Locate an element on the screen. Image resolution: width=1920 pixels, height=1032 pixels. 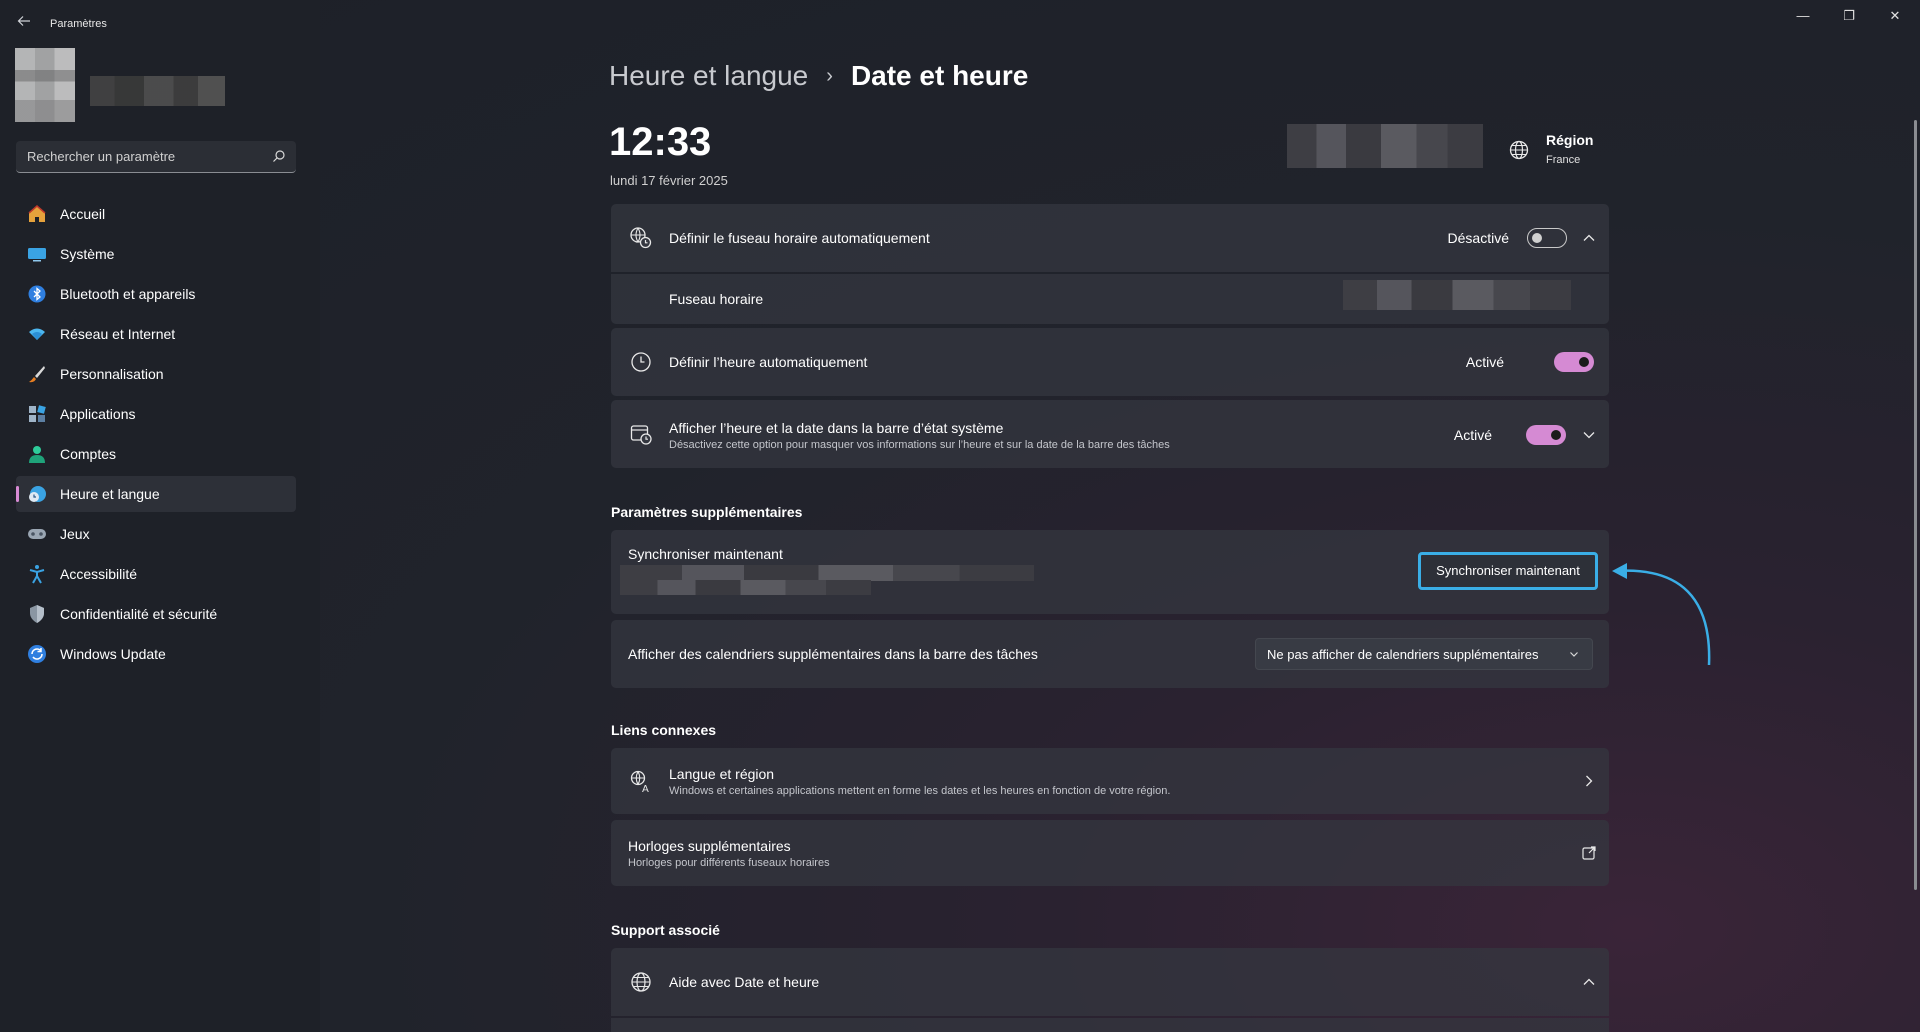
account-icon is located at coordinates (37, 454).